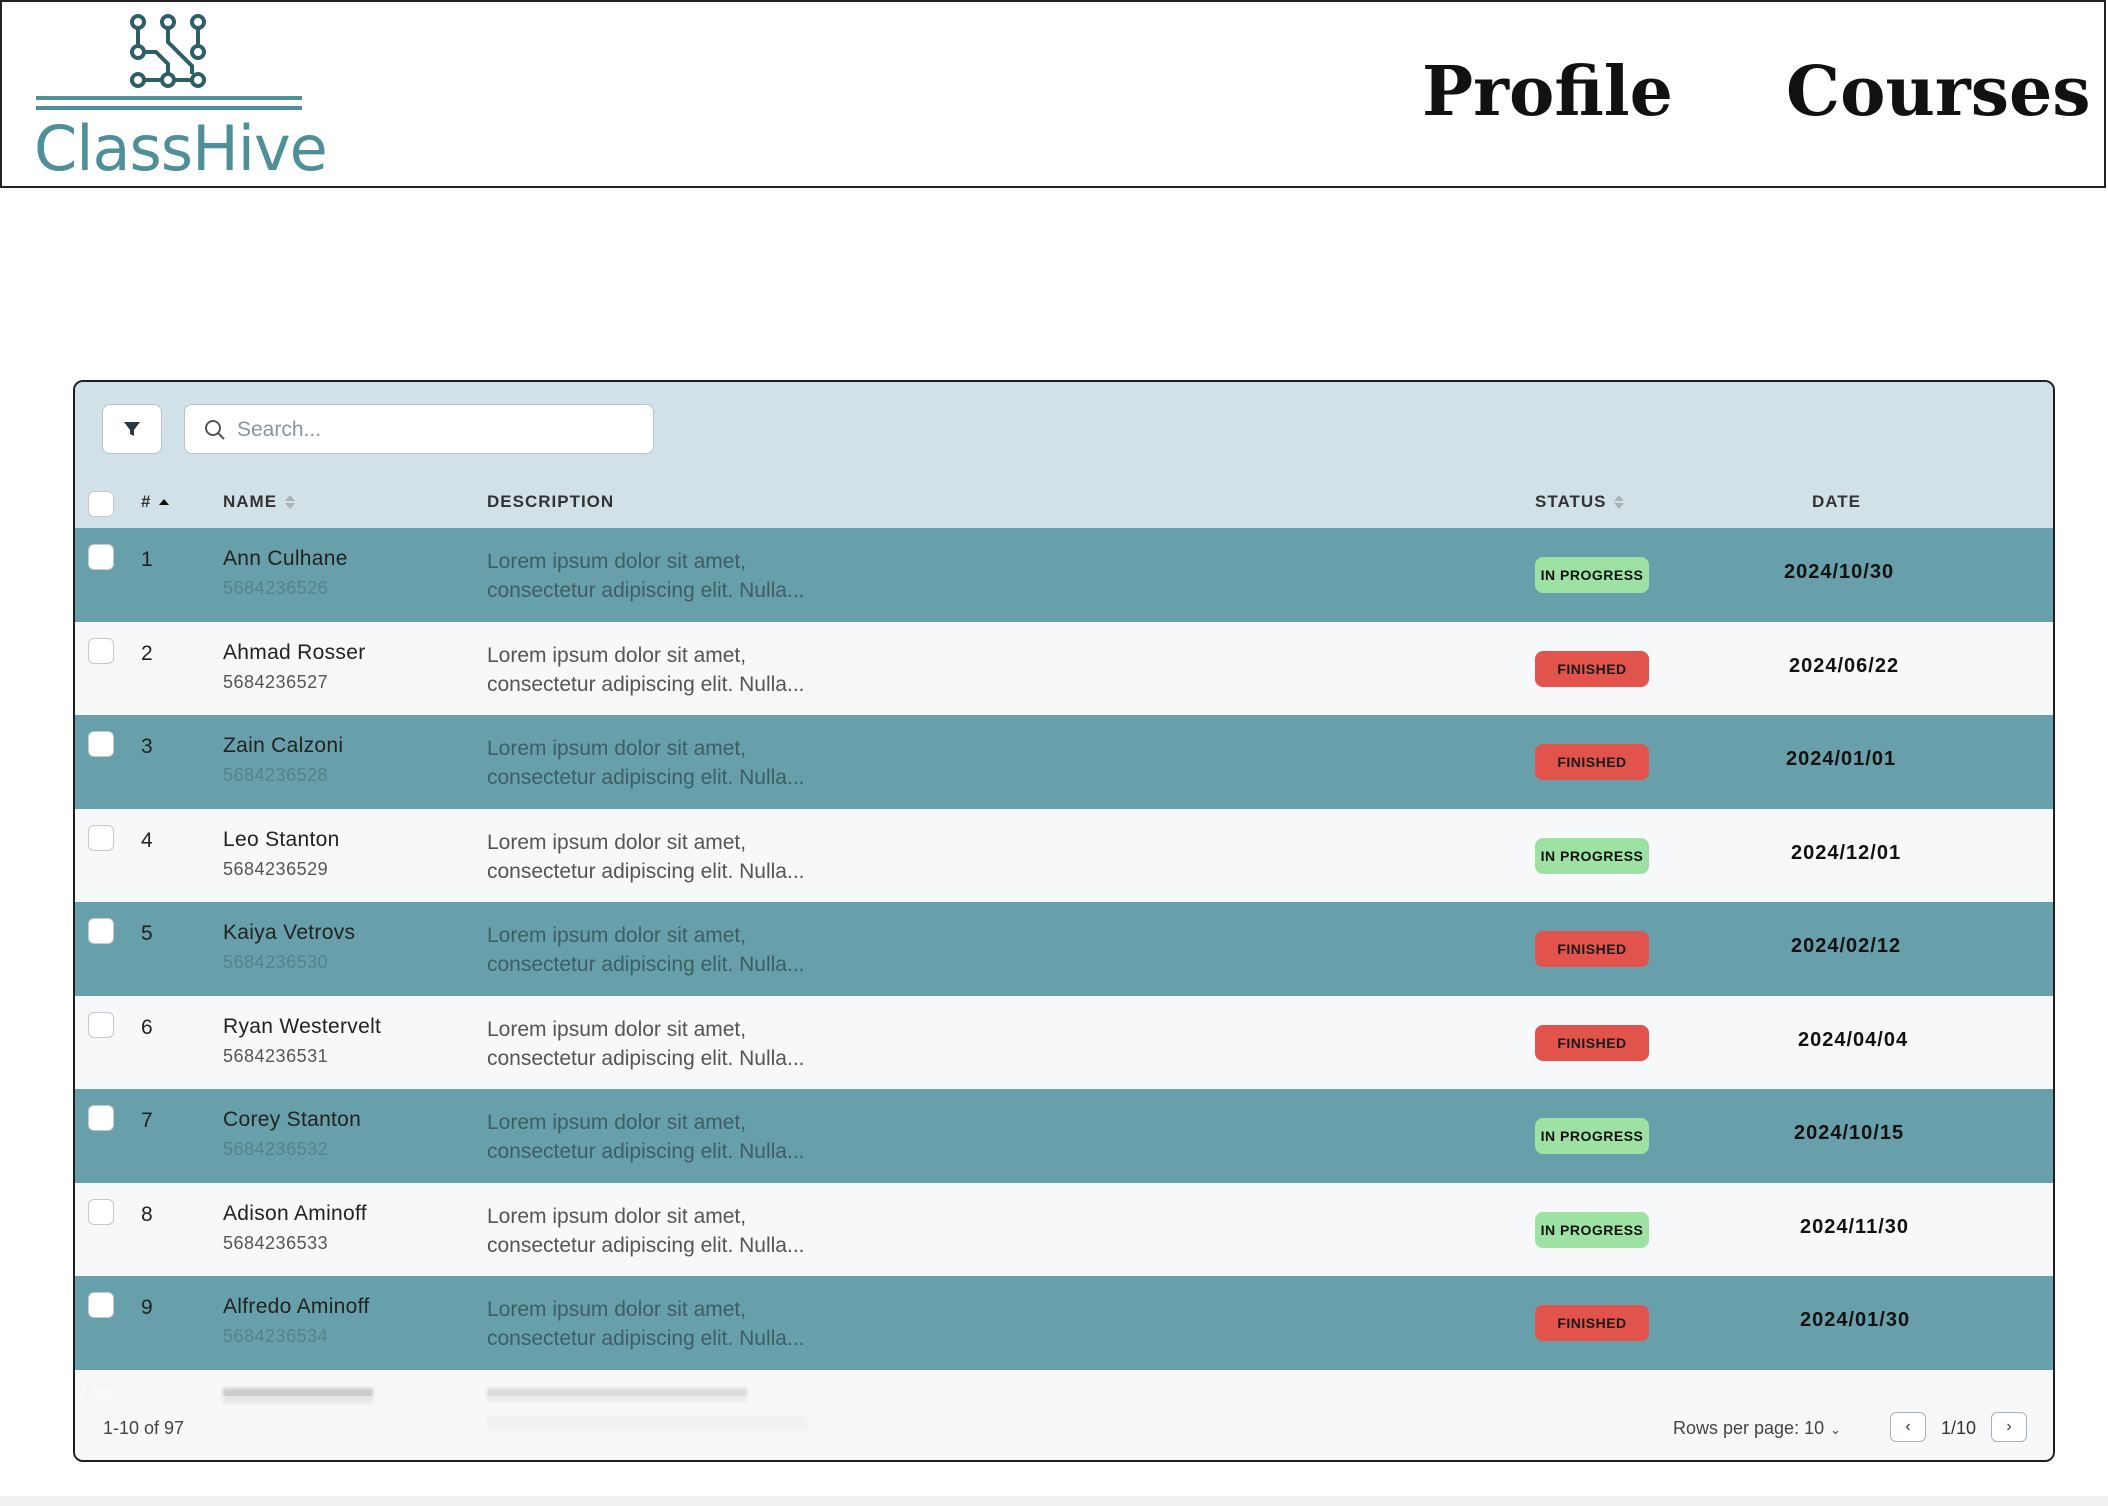 The height and width of the screenshot is (1506, 2108). I want to click on student-id: 5684236526, so click(276, 588).